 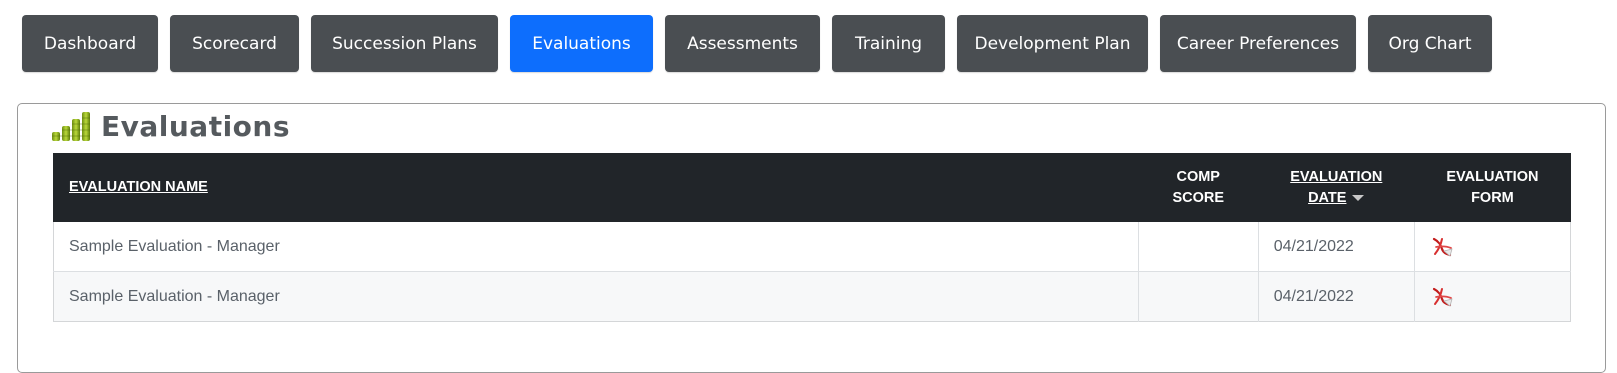 I want to click on tab-dashboard: Dashboard, so click(x=90, y=43).